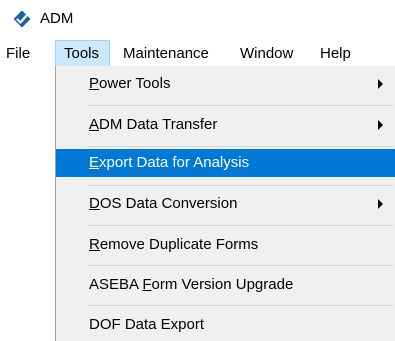  I want to click on menu-tools-label: Tools, so click(82, 53).